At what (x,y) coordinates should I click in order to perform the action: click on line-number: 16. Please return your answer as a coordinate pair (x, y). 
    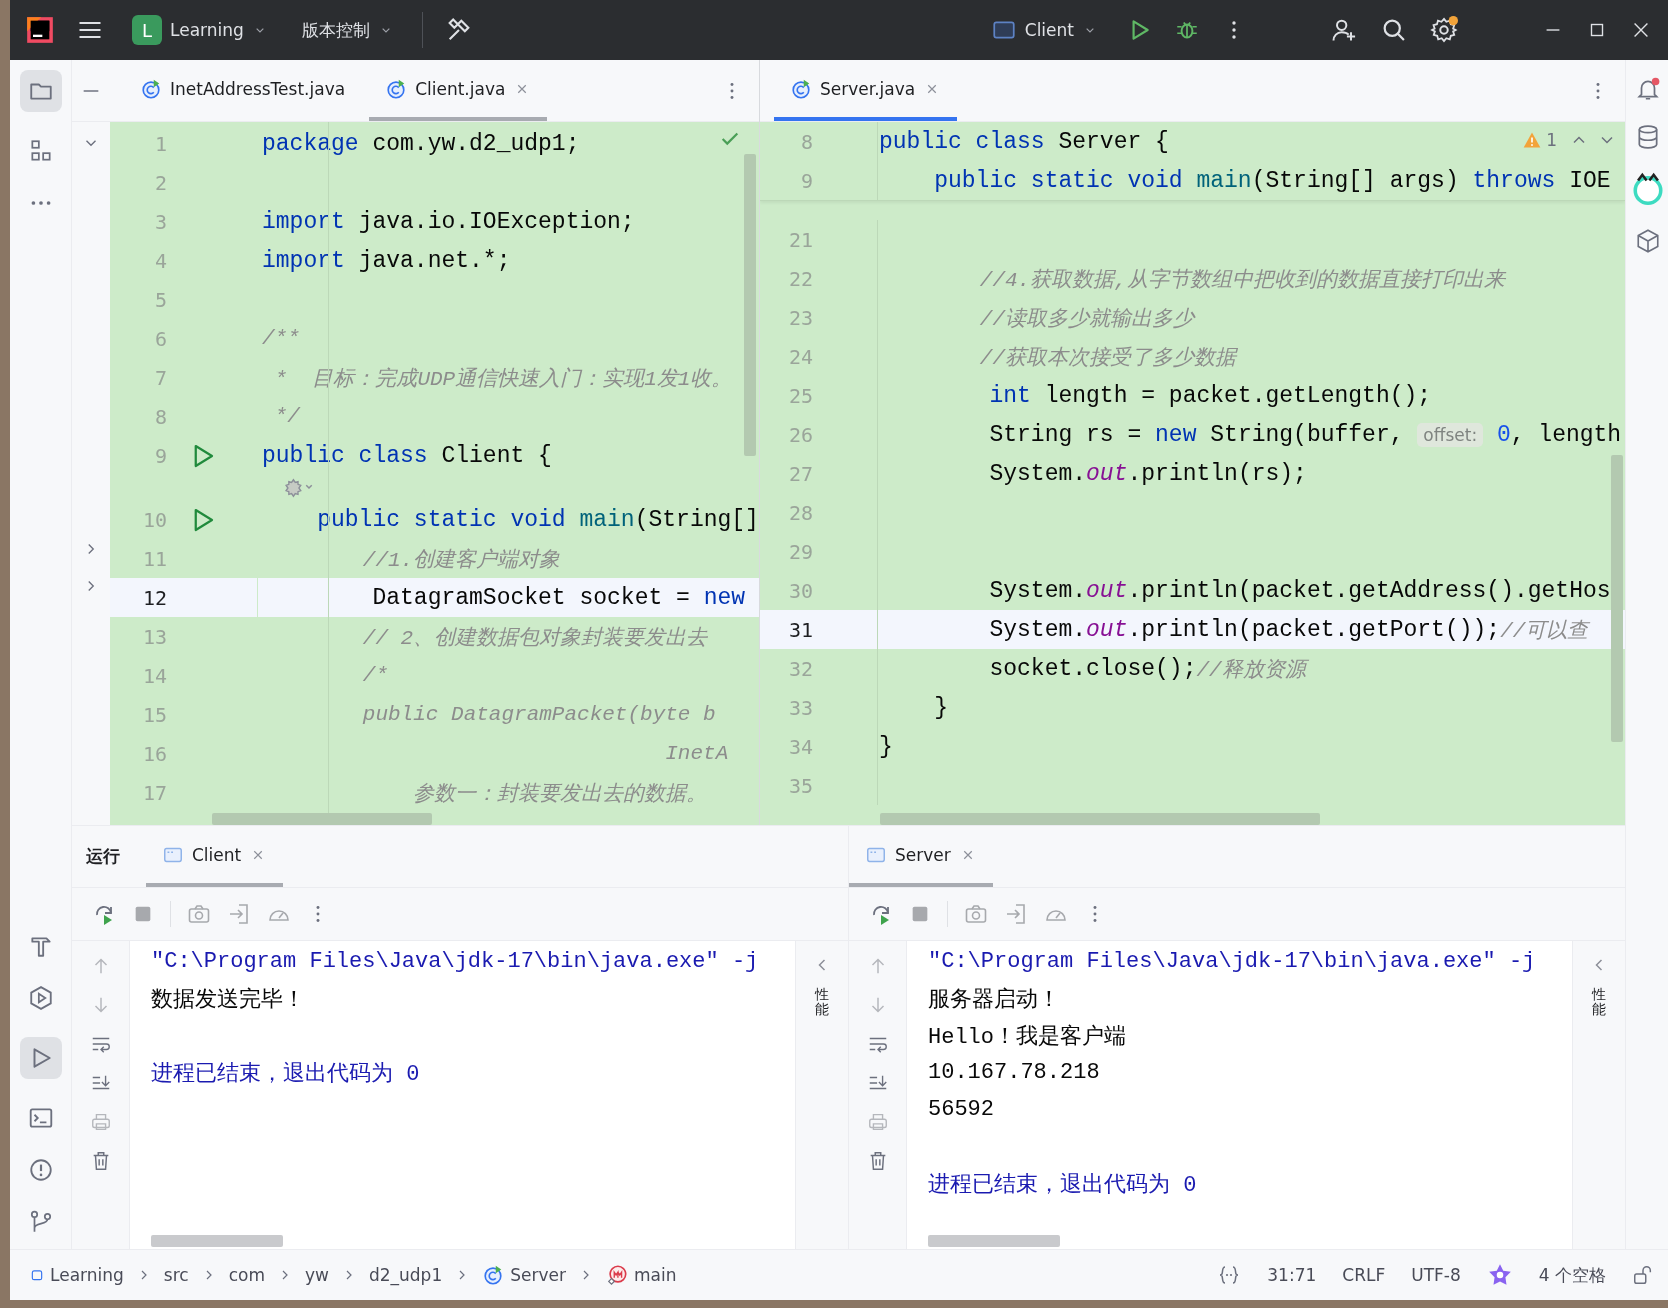
    Looking at the image, I should click on (154, 754).